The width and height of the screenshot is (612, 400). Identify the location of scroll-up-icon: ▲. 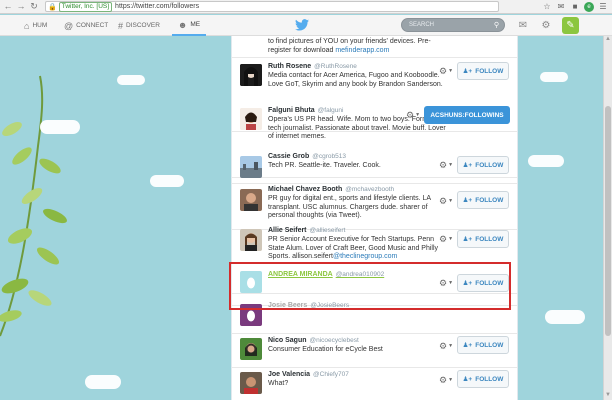
(608, 40).